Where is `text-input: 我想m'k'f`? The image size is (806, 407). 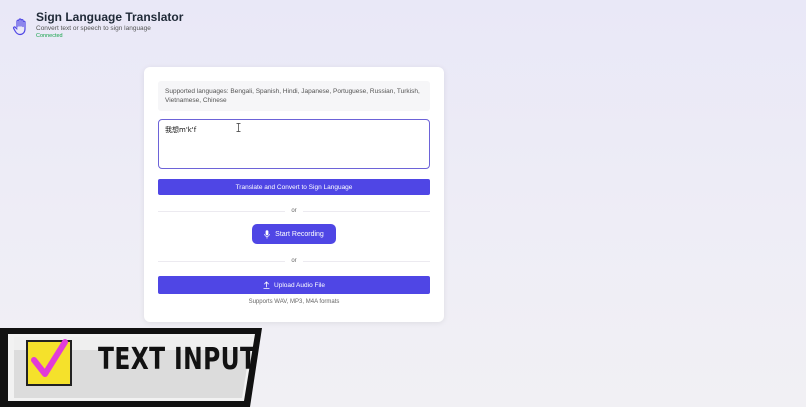 text-input: 我想m'k'f is located at coordinates (294, 144).